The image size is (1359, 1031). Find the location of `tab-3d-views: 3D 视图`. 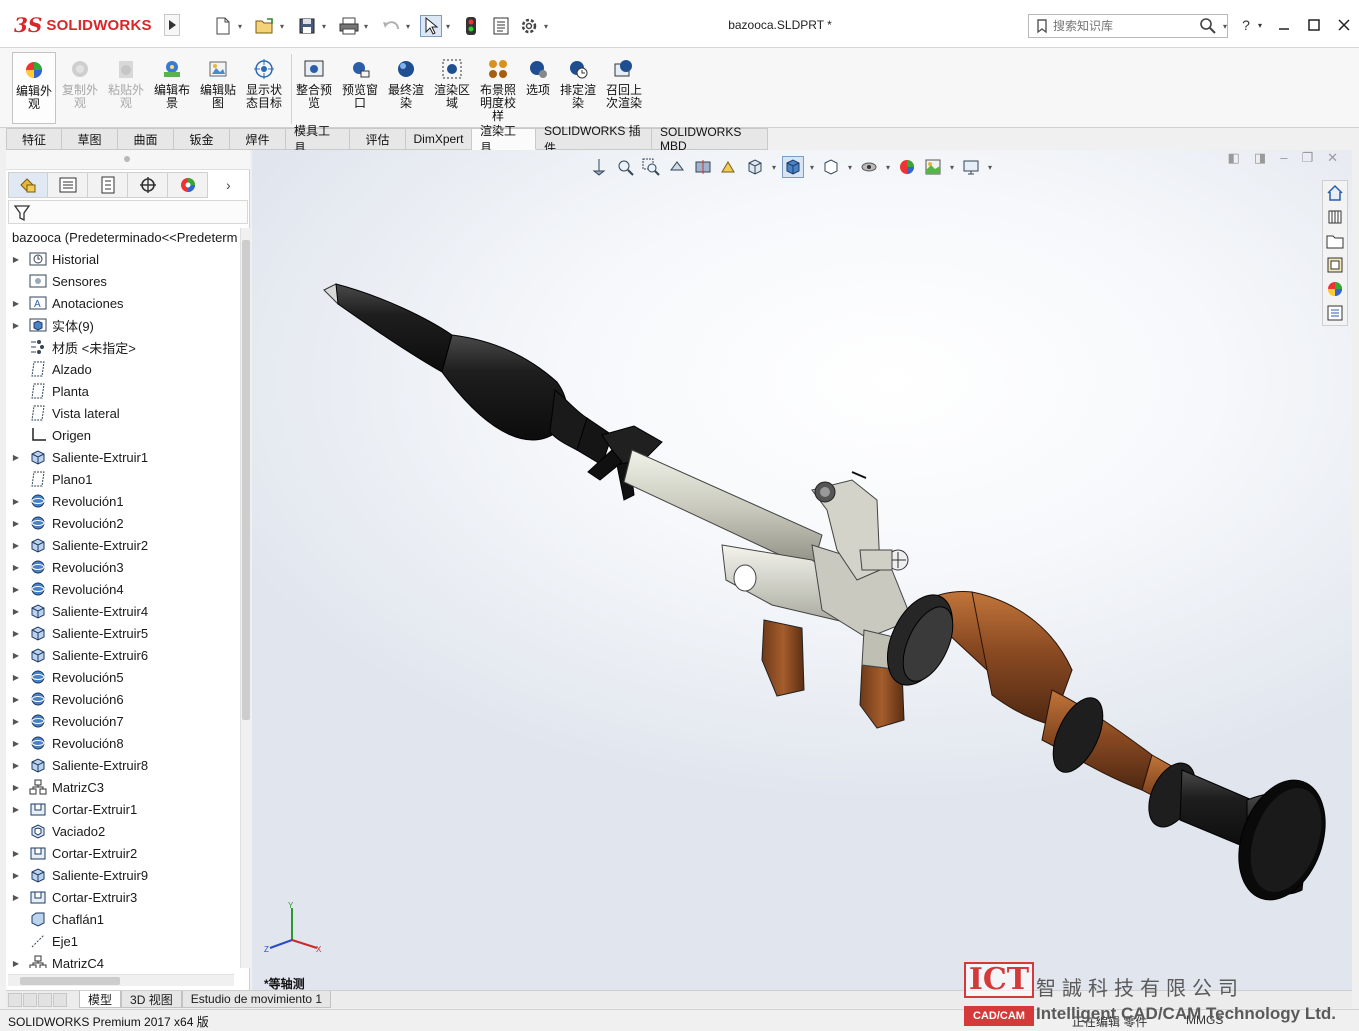

tab-3d-views: 3D 视图 is located at coordinates (151, 999).